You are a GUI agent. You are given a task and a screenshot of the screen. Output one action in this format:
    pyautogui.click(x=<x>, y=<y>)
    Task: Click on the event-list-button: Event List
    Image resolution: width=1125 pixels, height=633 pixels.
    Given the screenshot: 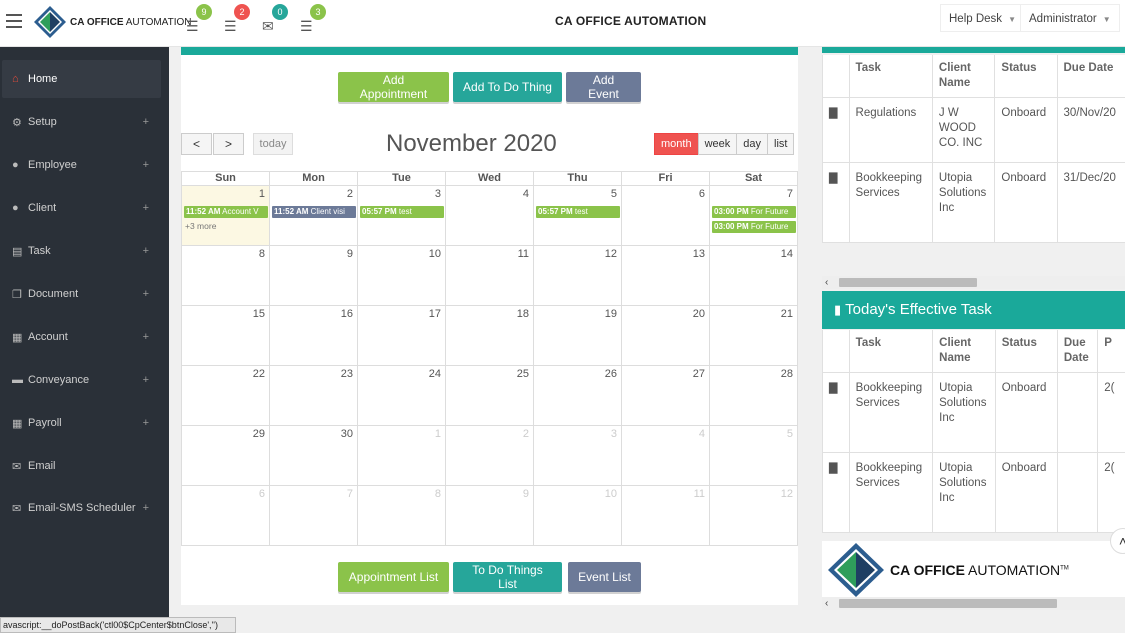 What is the action you would take?
    pyautogui.click(x=604, y=577)
    